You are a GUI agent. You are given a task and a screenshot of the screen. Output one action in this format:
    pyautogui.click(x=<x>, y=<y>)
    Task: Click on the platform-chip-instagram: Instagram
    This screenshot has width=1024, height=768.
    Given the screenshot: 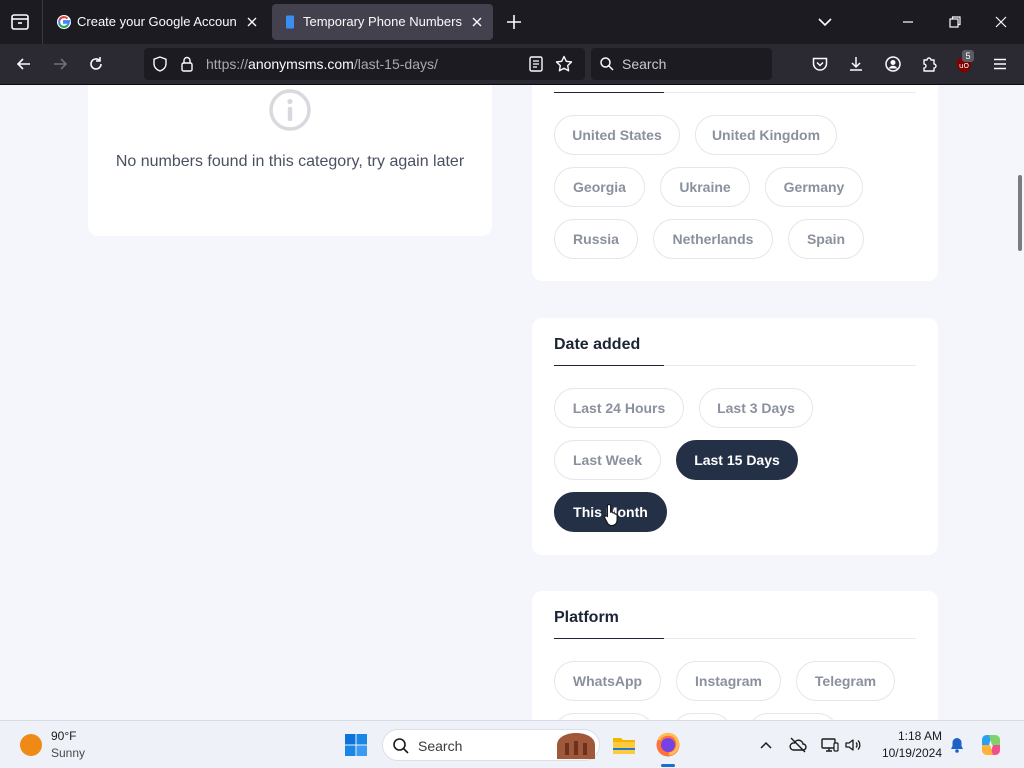 What is the action you would take?
    pyautogui.click(x=728, y=681)
    